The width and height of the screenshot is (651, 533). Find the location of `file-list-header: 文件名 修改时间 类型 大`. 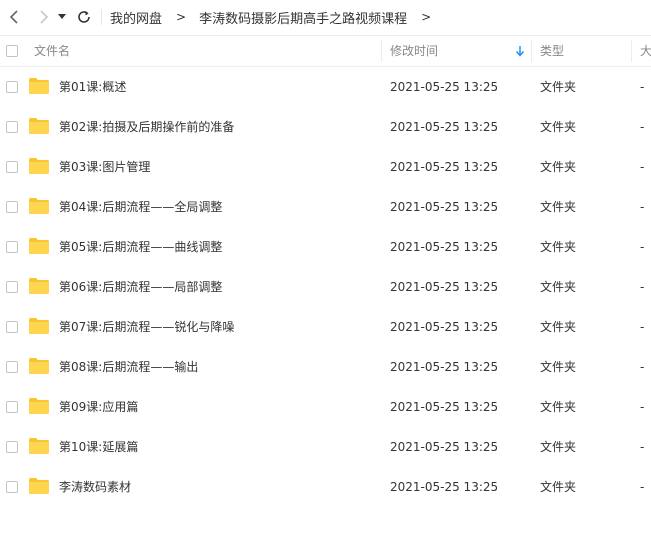

file-list-header: 文件名 修改时间 类型 大 is located at coordinates (325, 51).